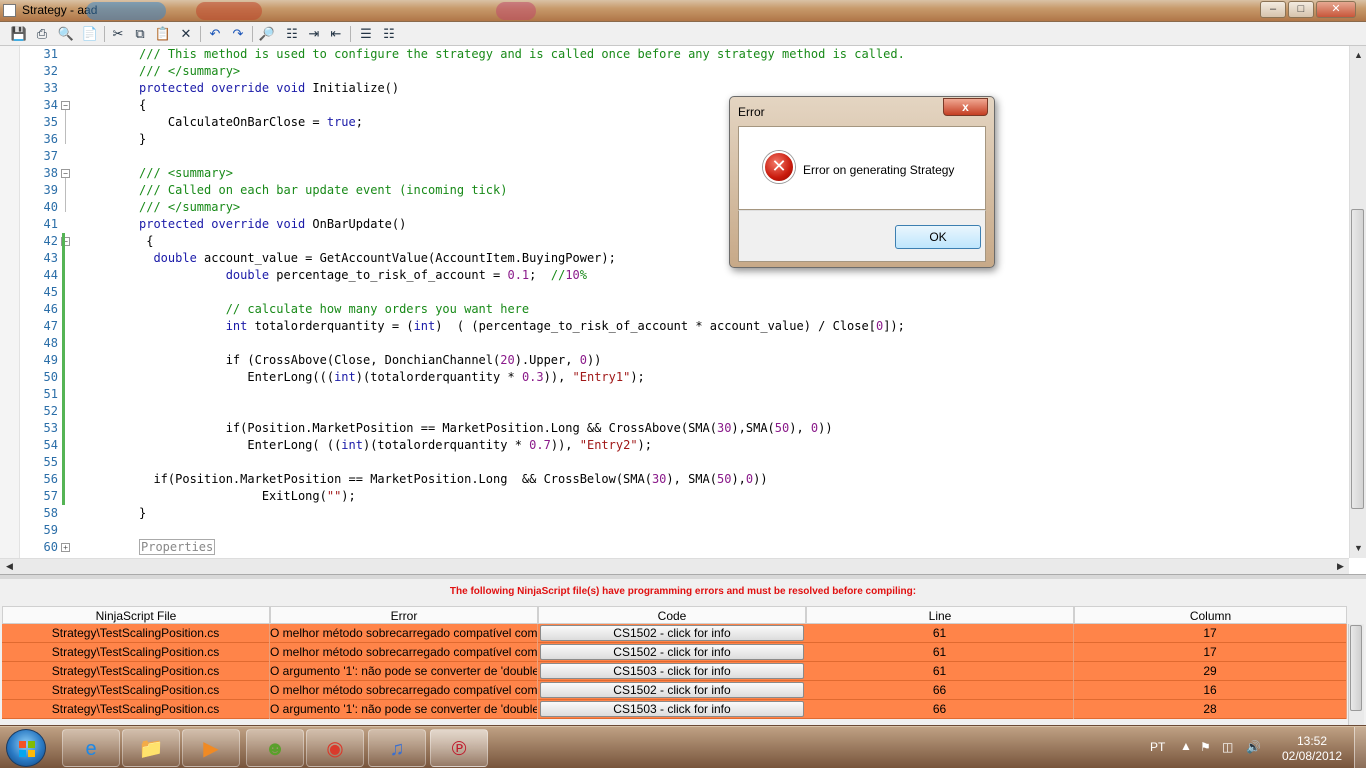 This screenshot has width=1366, height=768. Describe the element at coordinates (1227, 747) in the screenshot. I see `network-icon: ◫` at that location.